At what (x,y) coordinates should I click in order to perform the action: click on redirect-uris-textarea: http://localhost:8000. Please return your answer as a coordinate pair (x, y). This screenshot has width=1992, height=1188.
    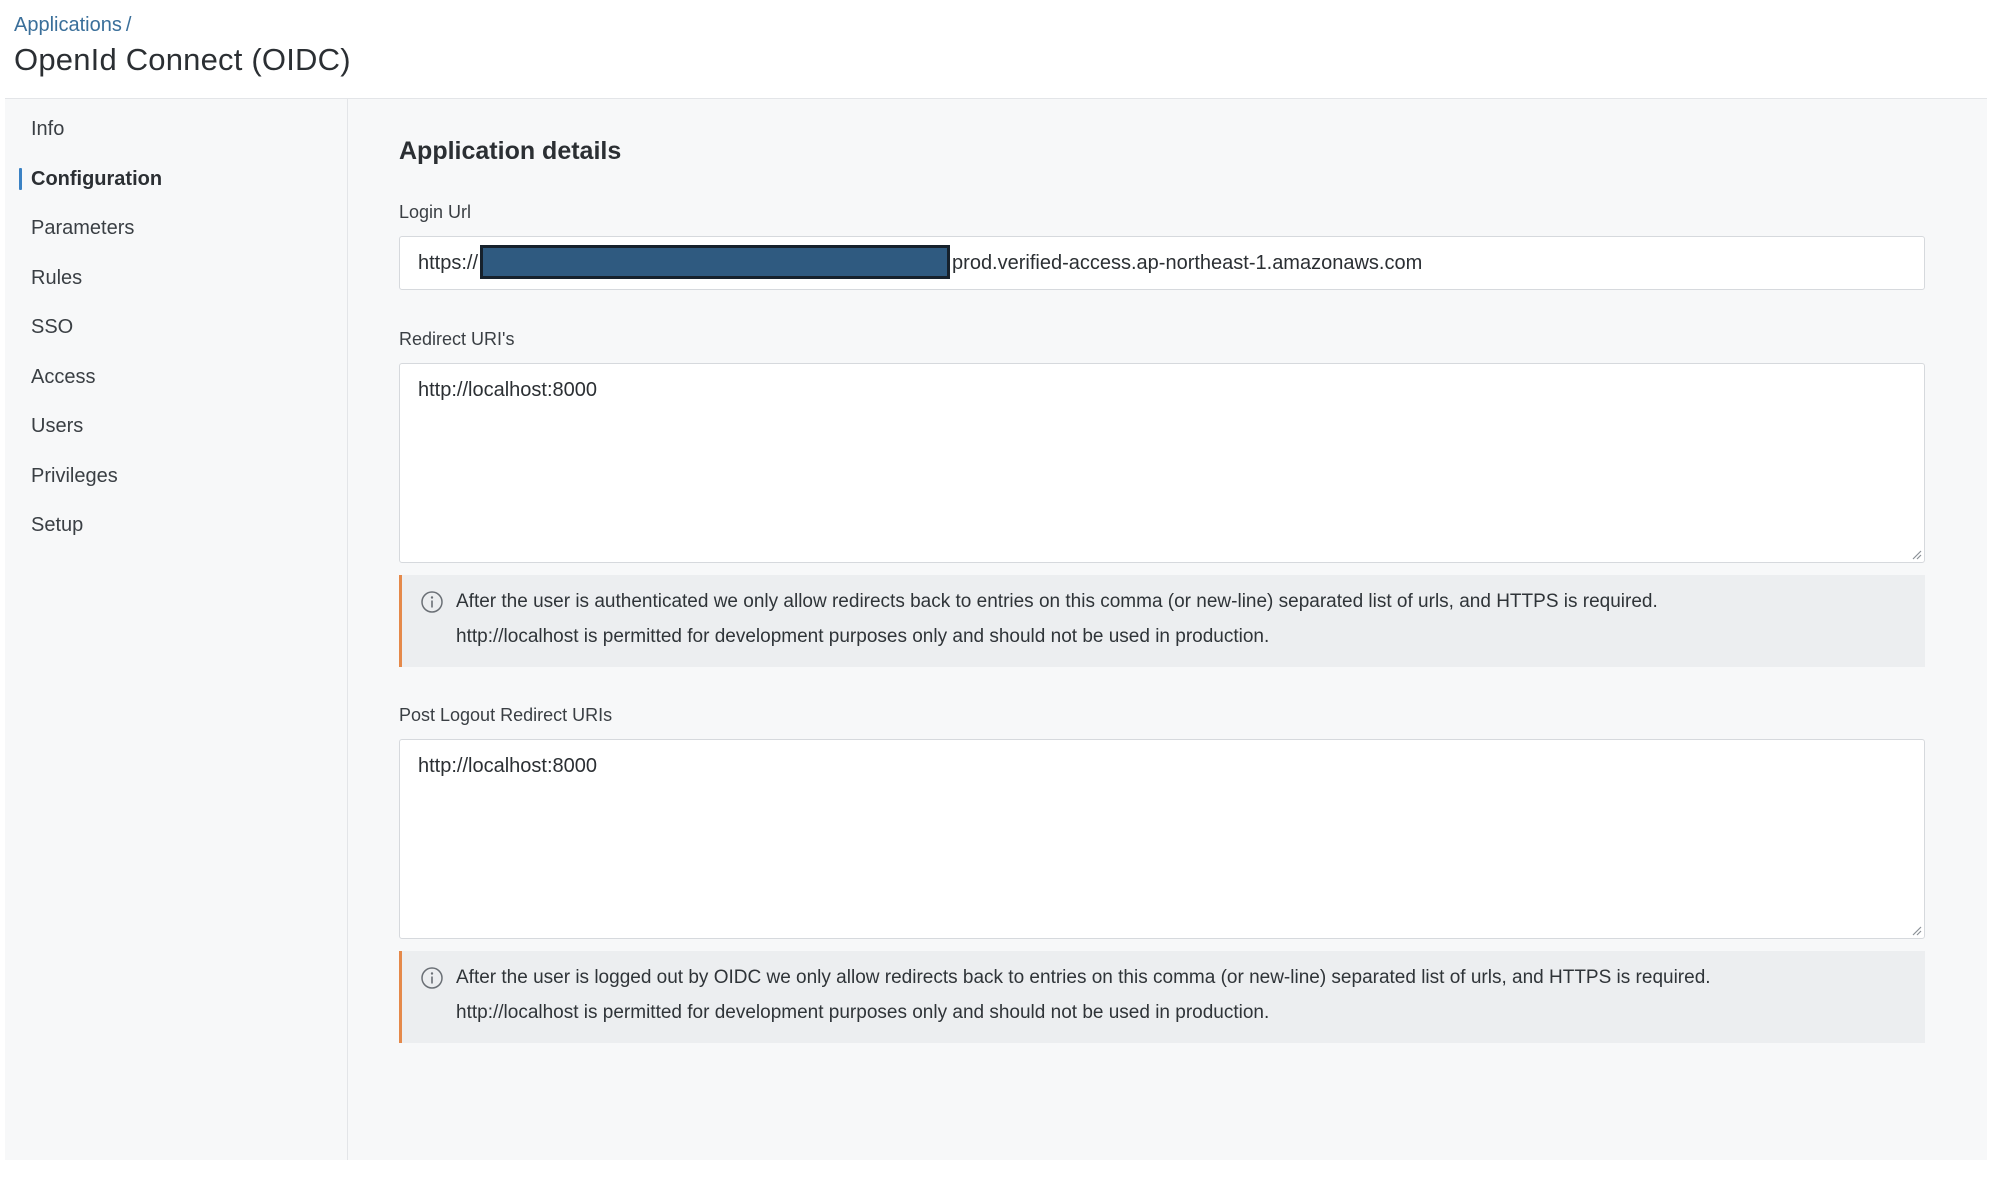
    Looking at the image, I should click on (1162, 463).